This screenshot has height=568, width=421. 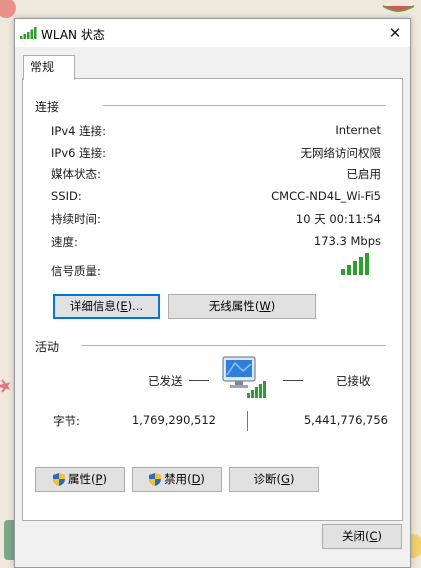 What do you see at coordinates (78, 131) in the screenshot?
I see `ipv4-label: IPv4 连接:` at bounding box center [78, 131].